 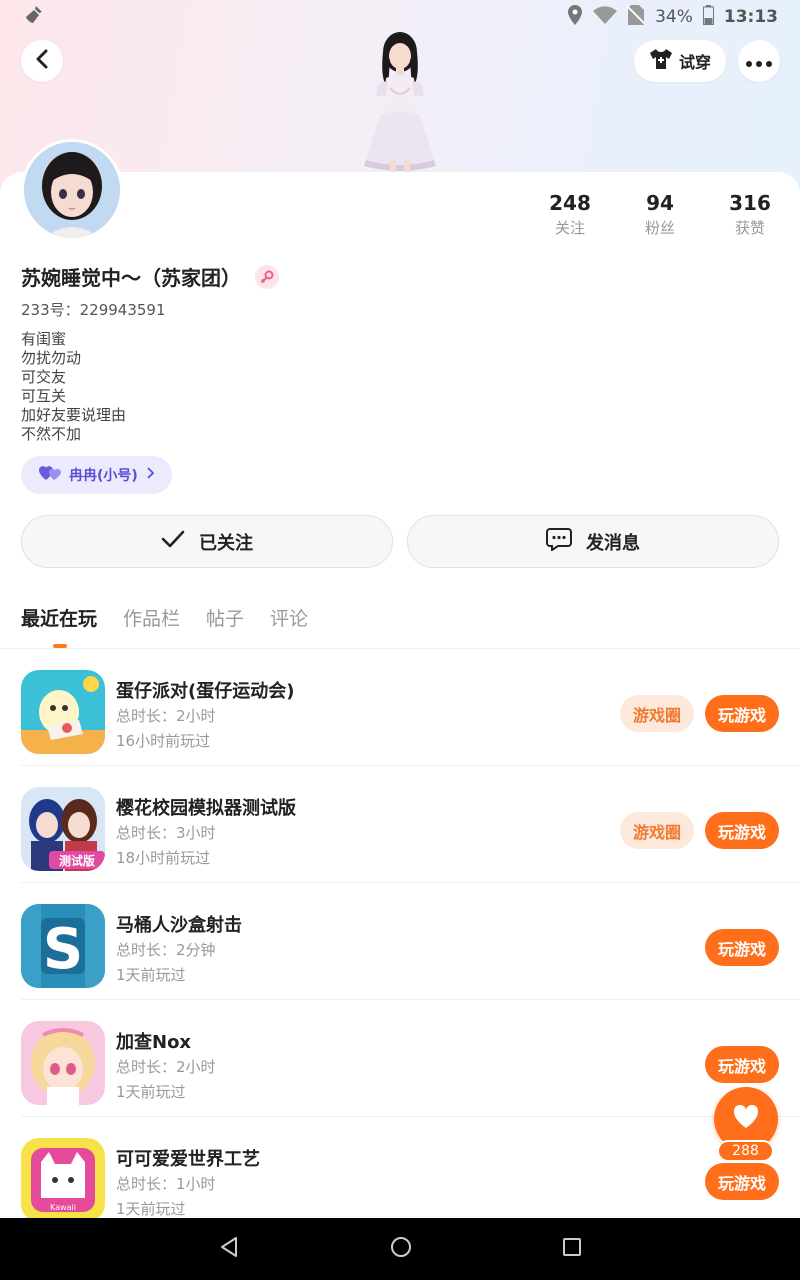 I want to click on profile-stats: 248 关注 94 粉丝 316 获赞, so click(x=662, y=215).